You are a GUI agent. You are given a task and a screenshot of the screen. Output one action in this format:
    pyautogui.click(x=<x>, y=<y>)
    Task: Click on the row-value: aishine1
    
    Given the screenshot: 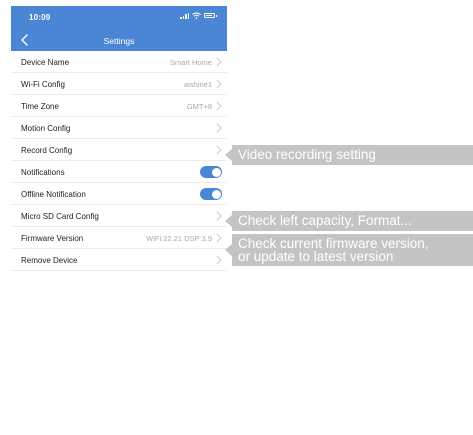 What is the action you would take?
    pyautogui.click(x=198, y=84)
    